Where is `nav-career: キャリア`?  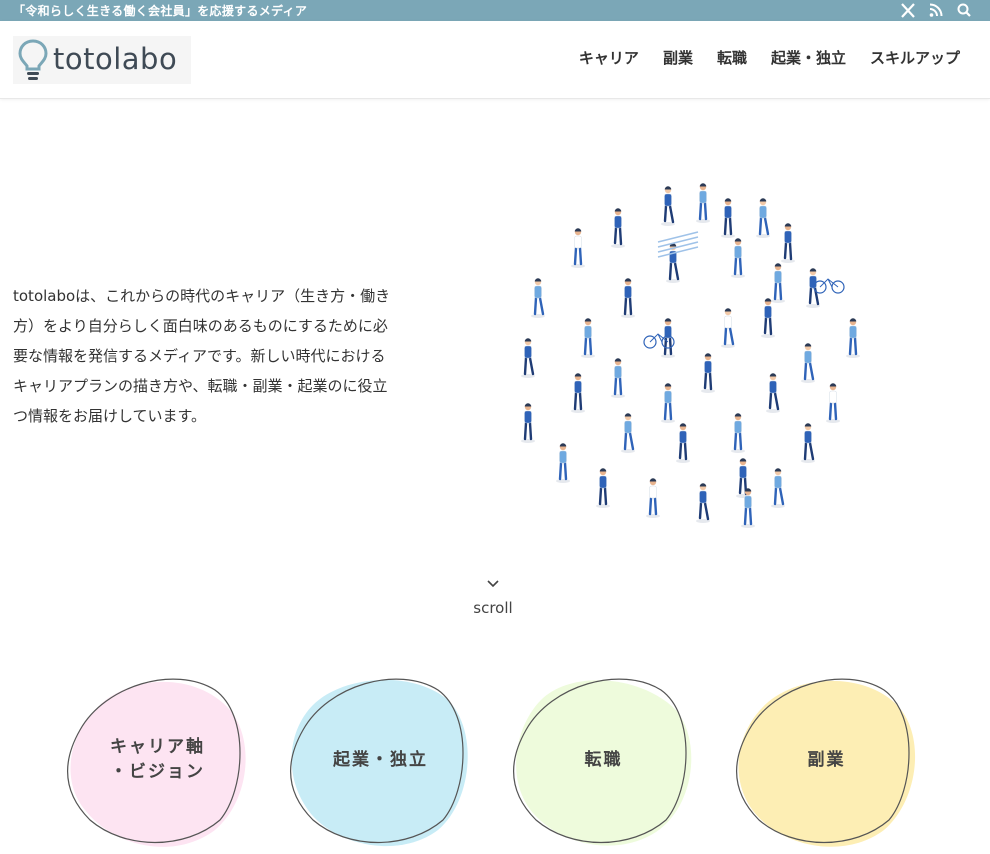
nav-career: キャリア is located at coordinates (609, 57).